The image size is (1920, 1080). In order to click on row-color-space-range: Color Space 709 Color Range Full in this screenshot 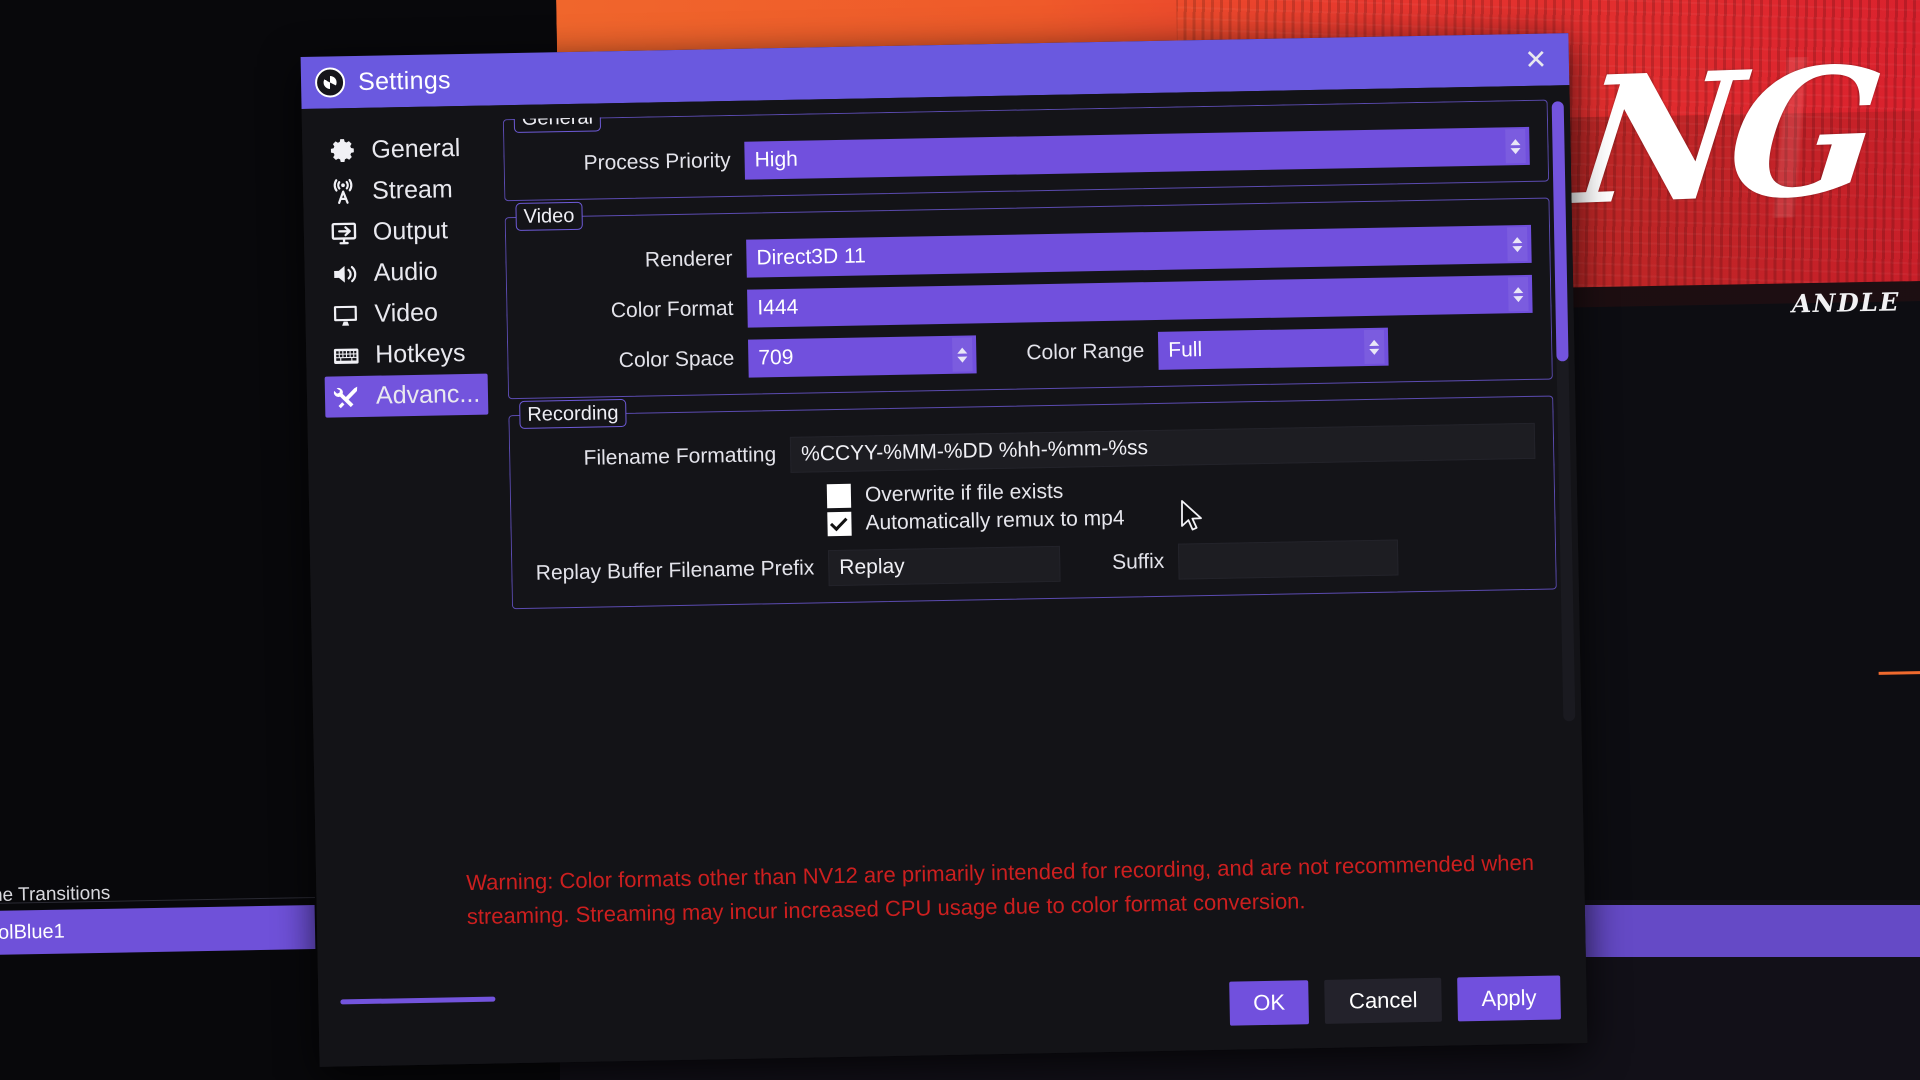, I will do `click(1030, 353)`.